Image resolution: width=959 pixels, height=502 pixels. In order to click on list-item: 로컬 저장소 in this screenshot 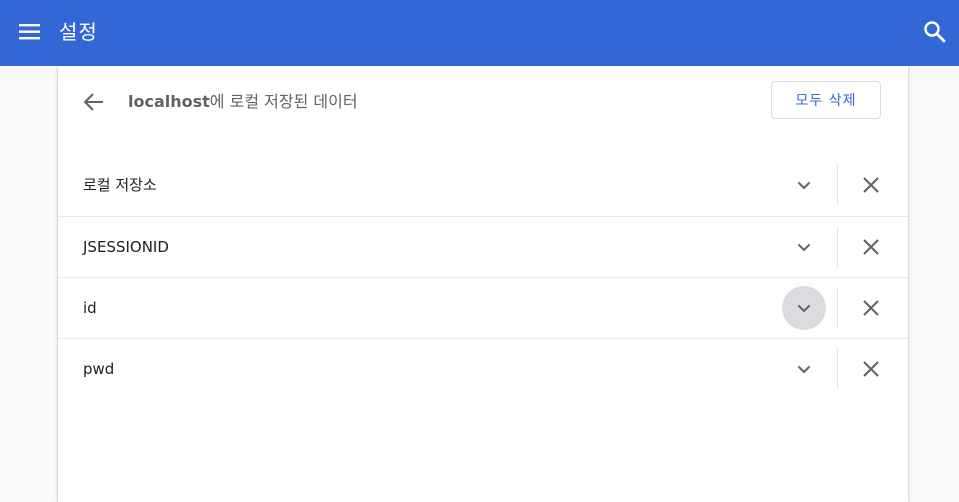, I will do `click(483, 185)`.